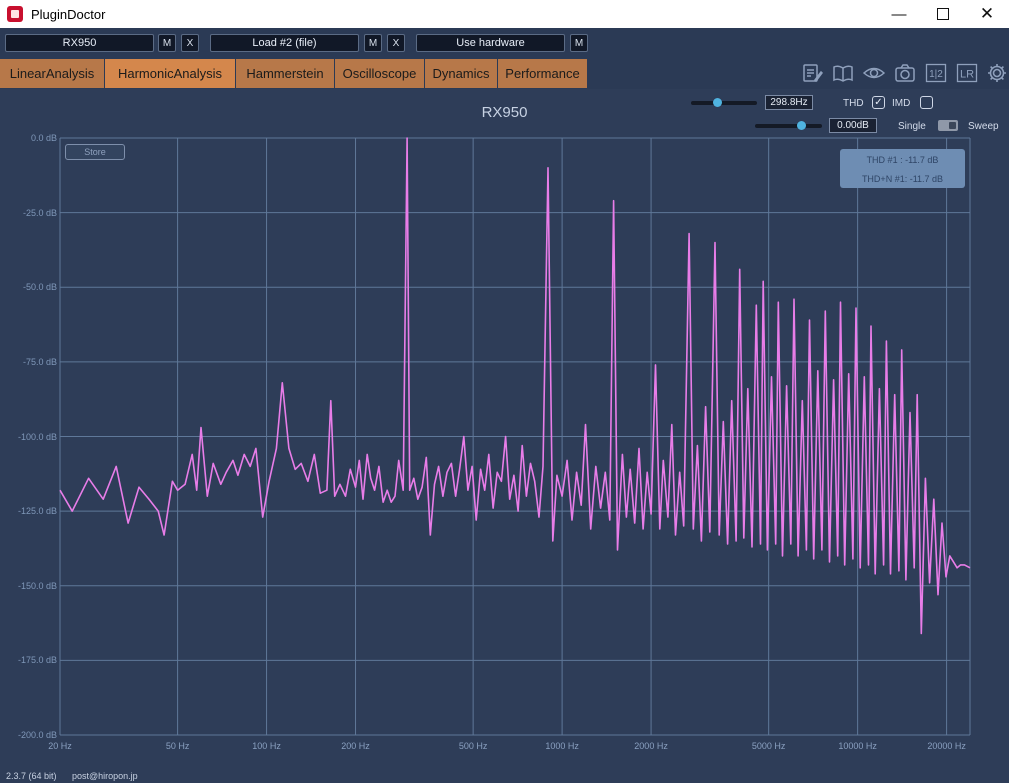 This screenshot has height=783, width=1009. What do you see at coordinates (902, 168) in the screenshot?
I see `thd-readout-panel: THD #1 : -11.7 dB THD+N #1: -11.7 dB` at bounding box center [902, 168].